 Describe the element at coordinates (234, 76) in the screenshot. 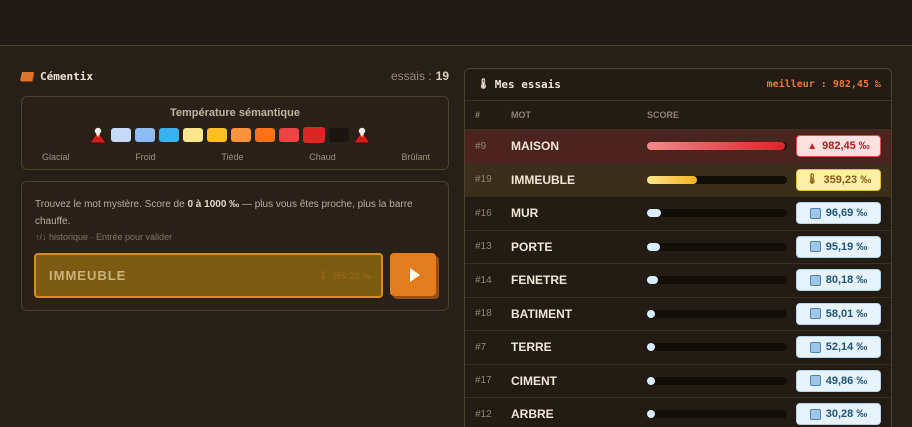

I see `brand-row: Cémentix essais :19` at that location.